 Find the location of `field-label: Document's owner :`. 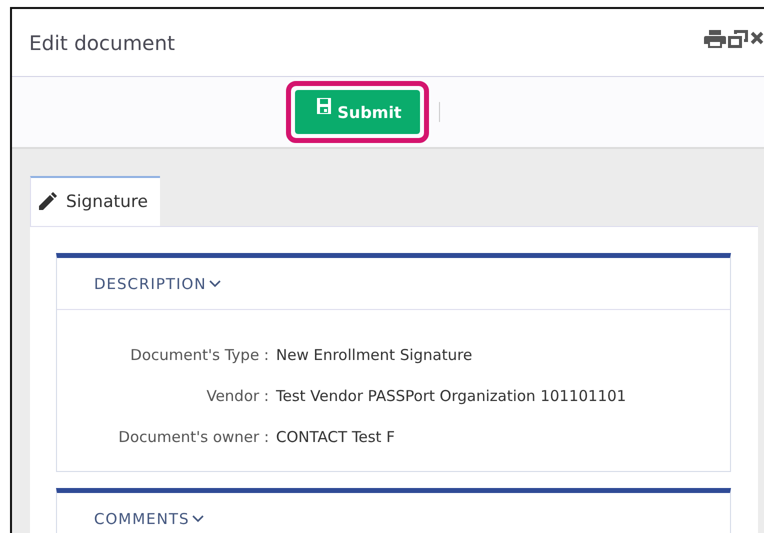

field-label: Document's owner : is located at coordinates (193, 437).